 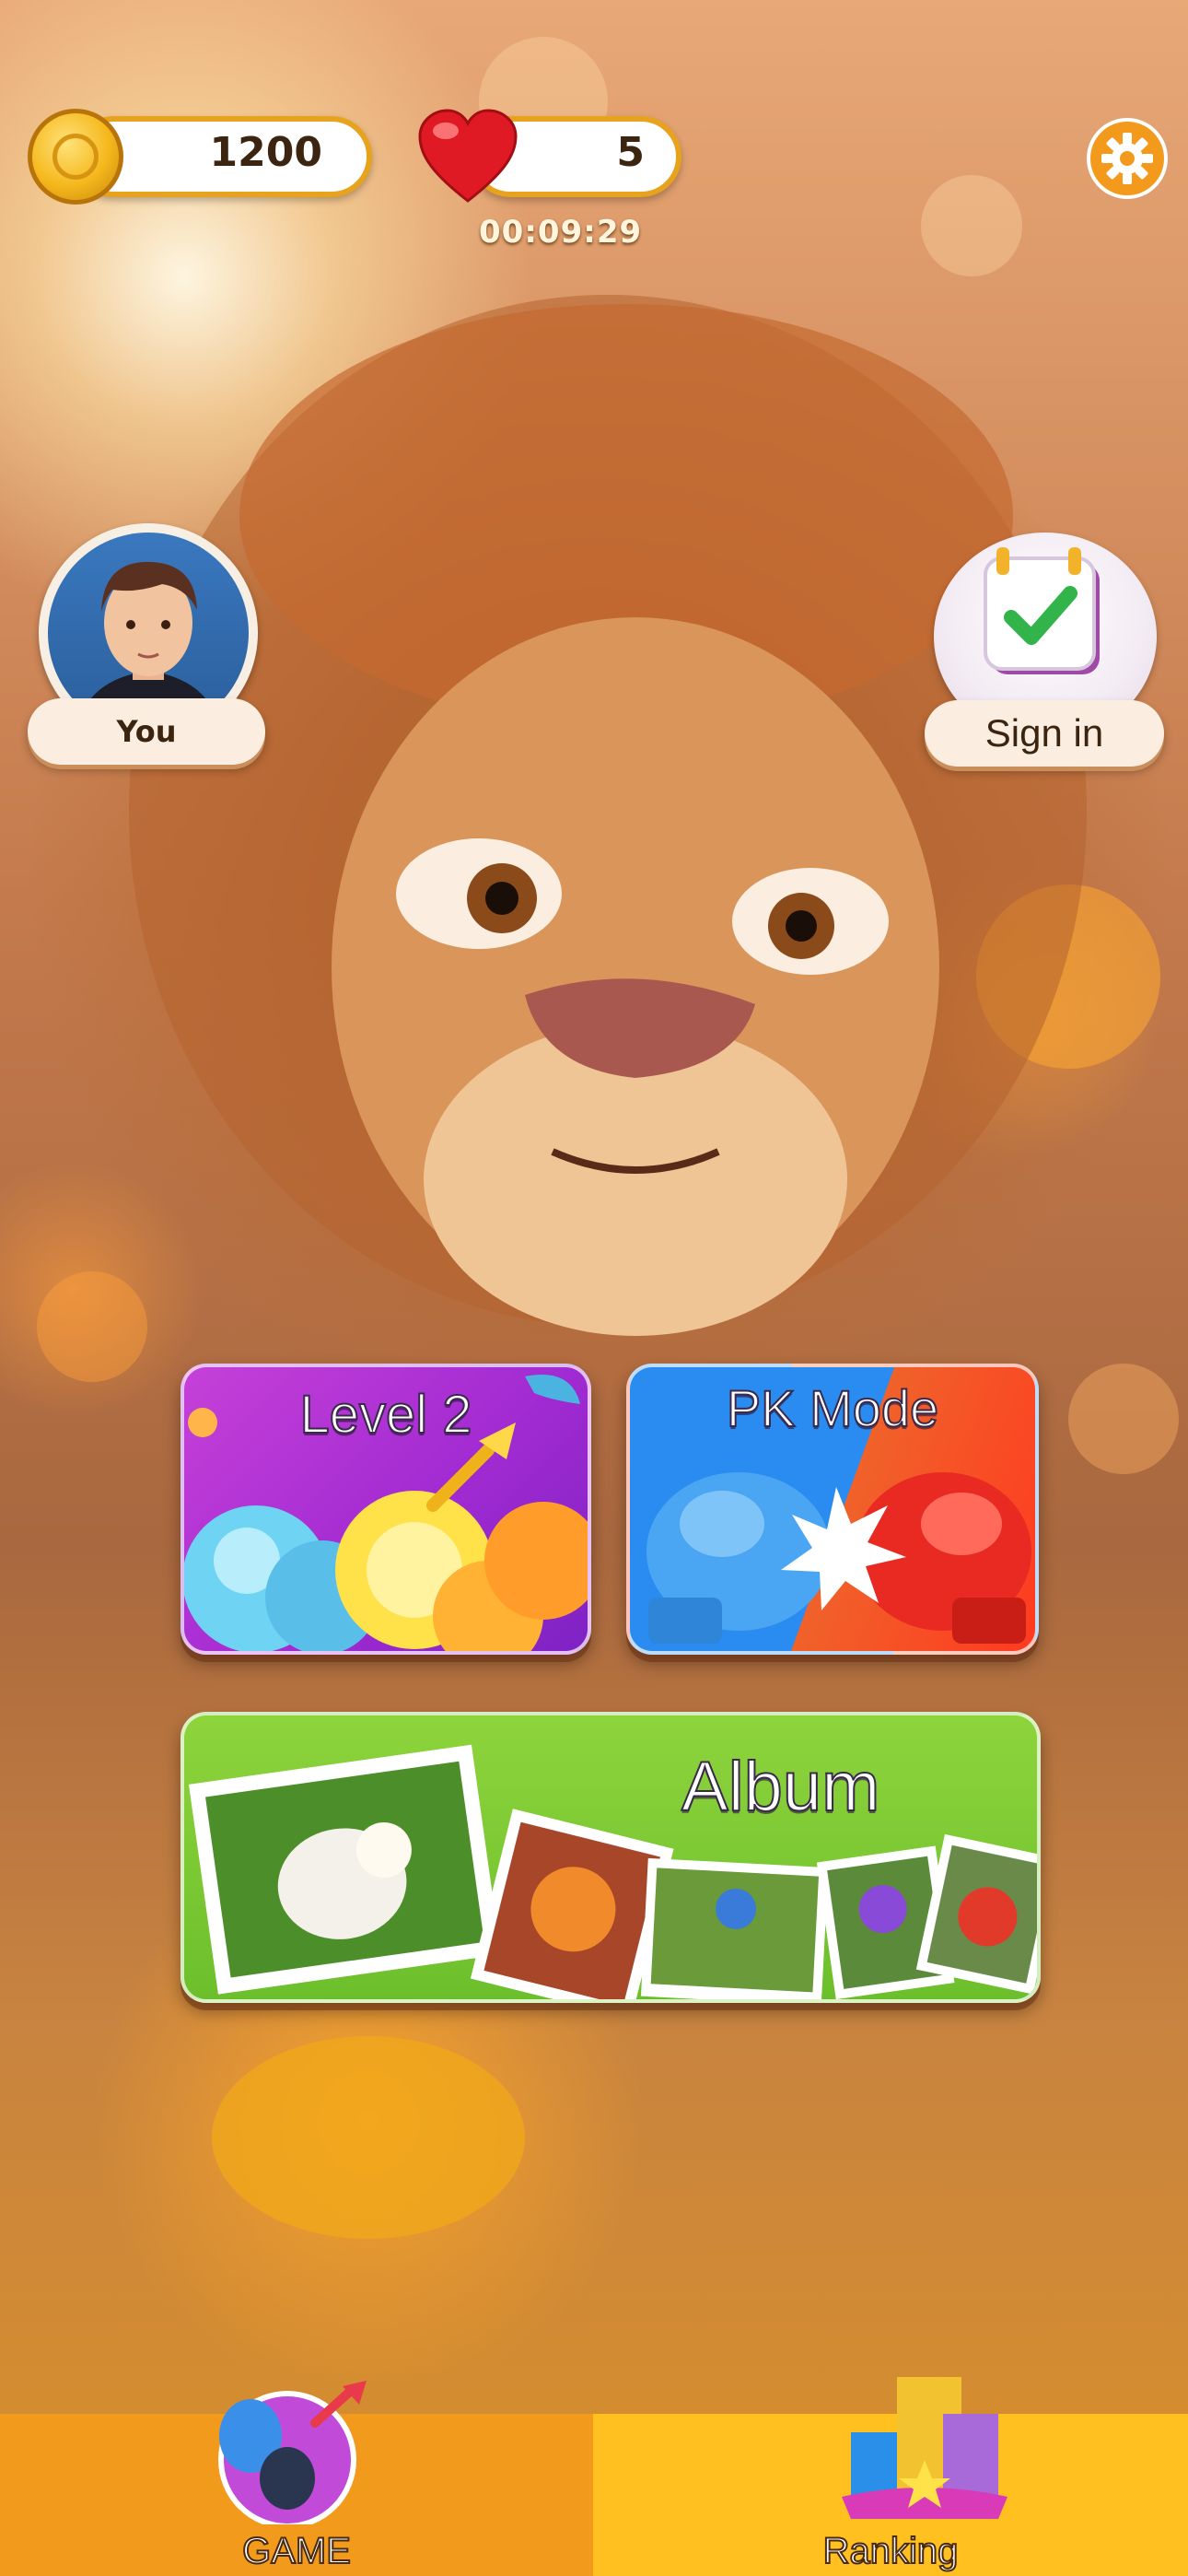 What do you see at coordinates (891, 2551) in the screenshot?
I see `tab-ranking-label: Ranking` at bounding box center [891, 2551].